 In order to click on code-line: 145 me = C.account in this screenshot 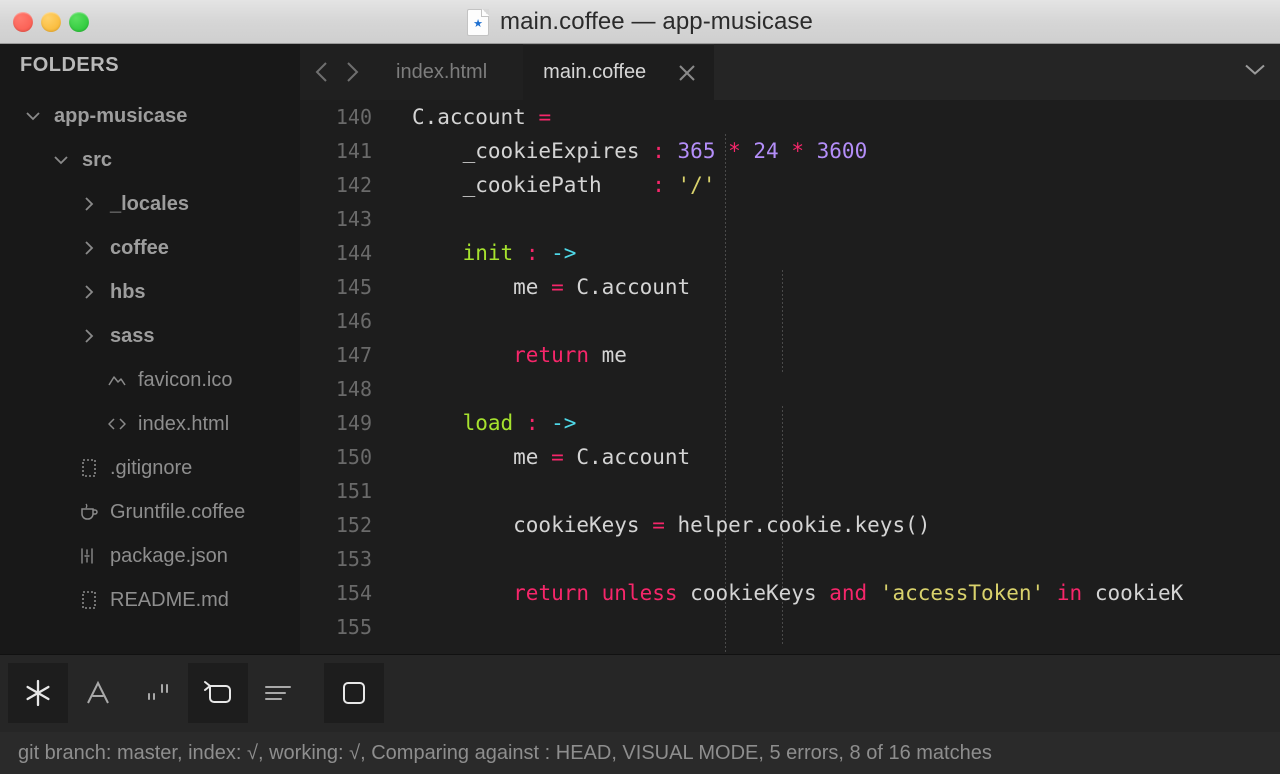, I will do `click(790, 287)`.